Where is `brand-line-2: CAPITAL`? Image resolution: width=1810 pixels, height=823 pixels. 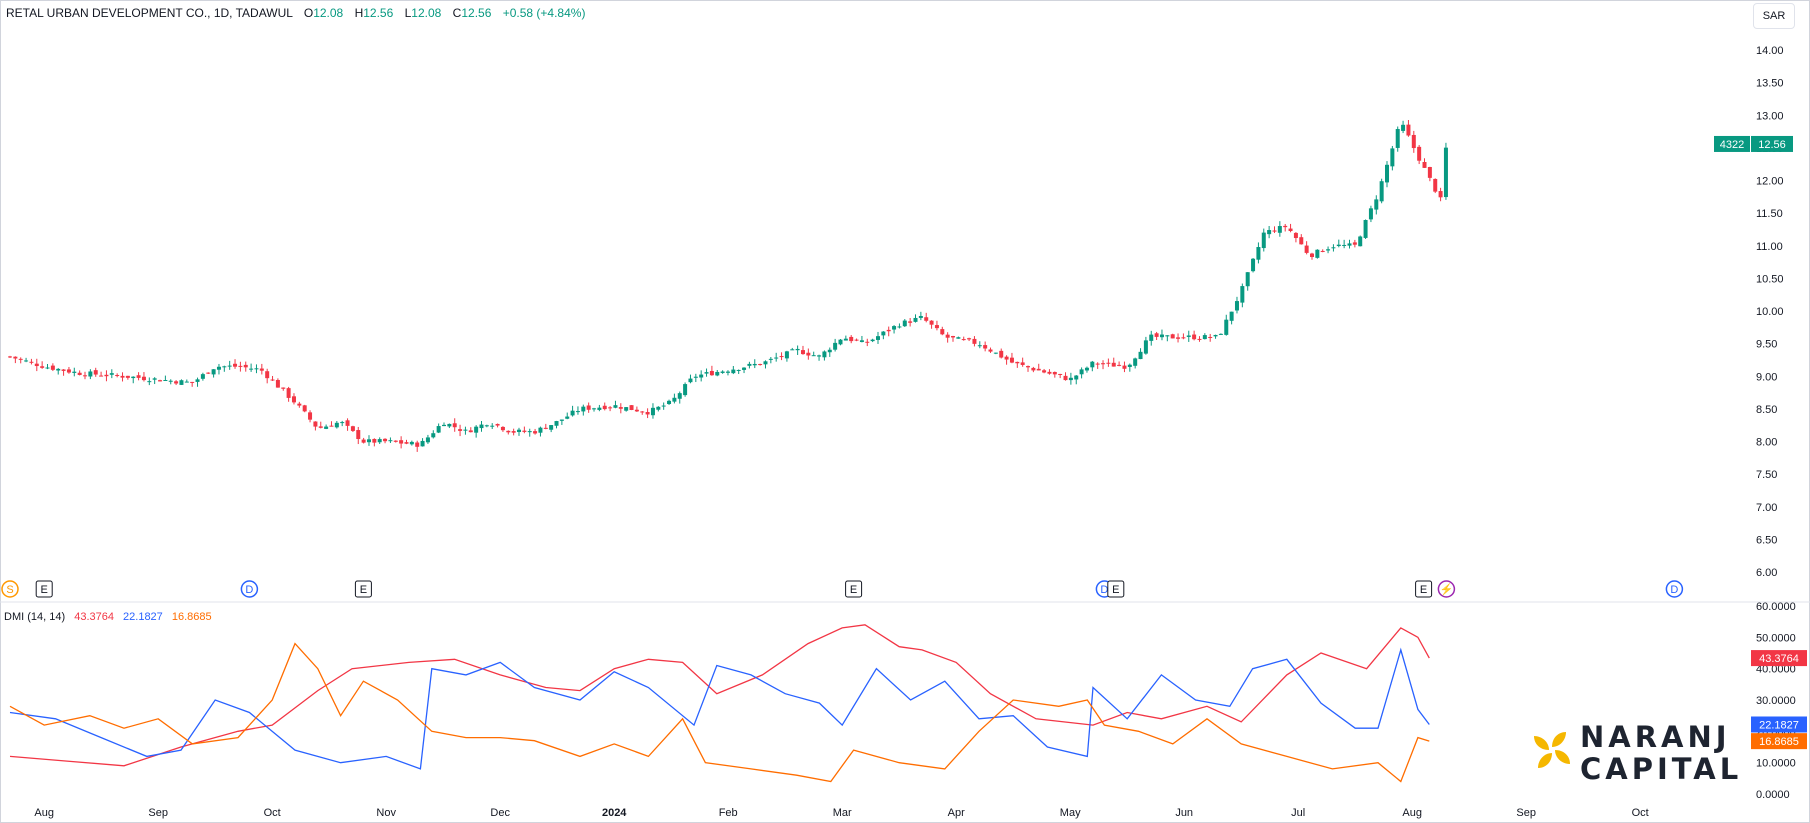
brand-line-2: CAPITAL is located at coordinates (1661, 769).